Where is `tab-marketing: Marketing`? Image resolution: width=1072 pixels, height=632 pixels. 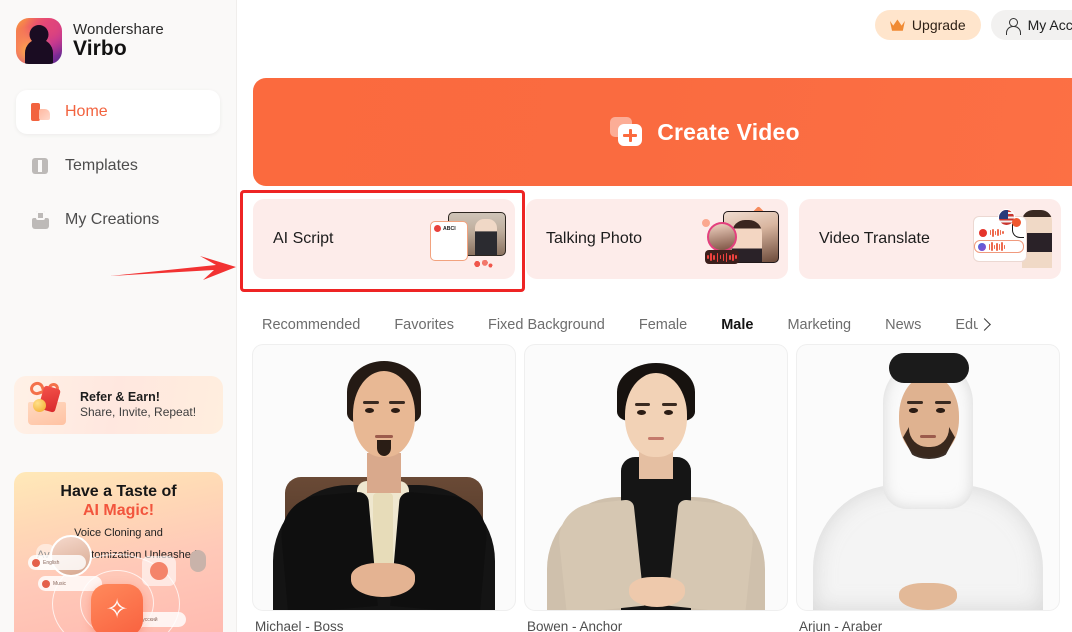 tab-marketing: Marketing is located at coordinates (819, 325).